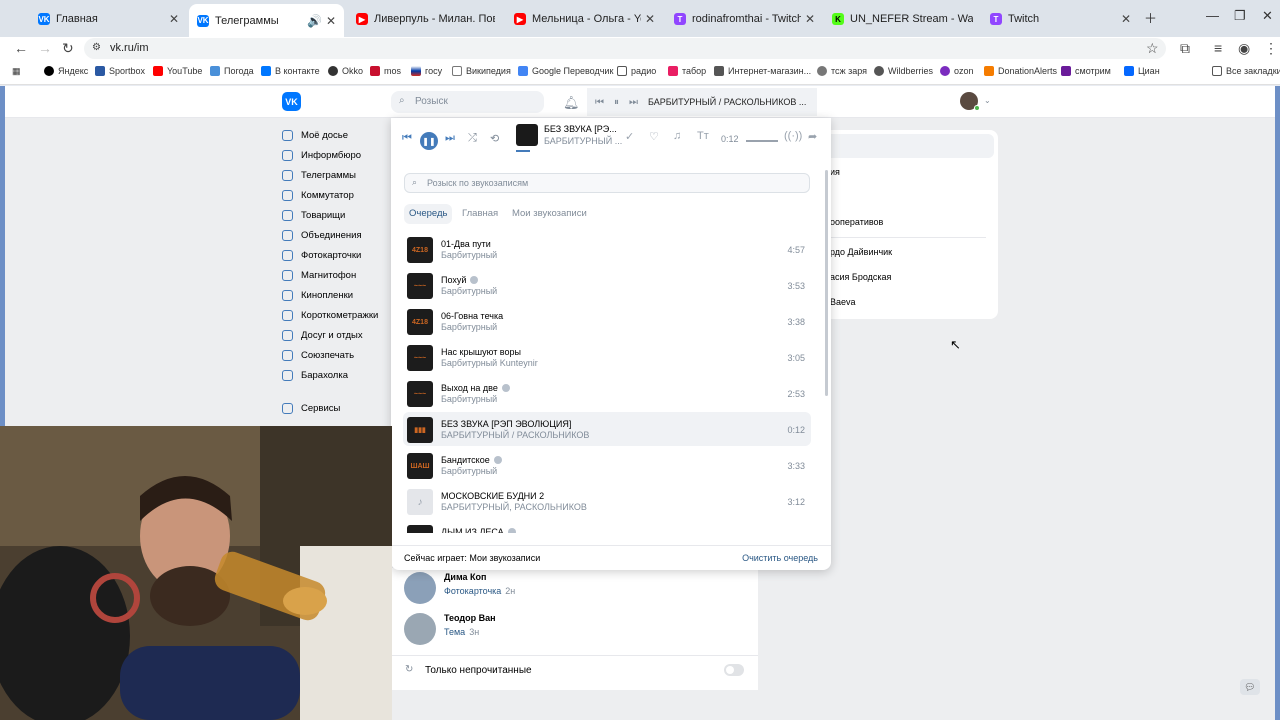  Describe the element at coordinates (515, 435) in the screenshot. I see `track-artist: БАРБИТУРНЫЙ / РАСКОЛЬНИКОВ` at that location.